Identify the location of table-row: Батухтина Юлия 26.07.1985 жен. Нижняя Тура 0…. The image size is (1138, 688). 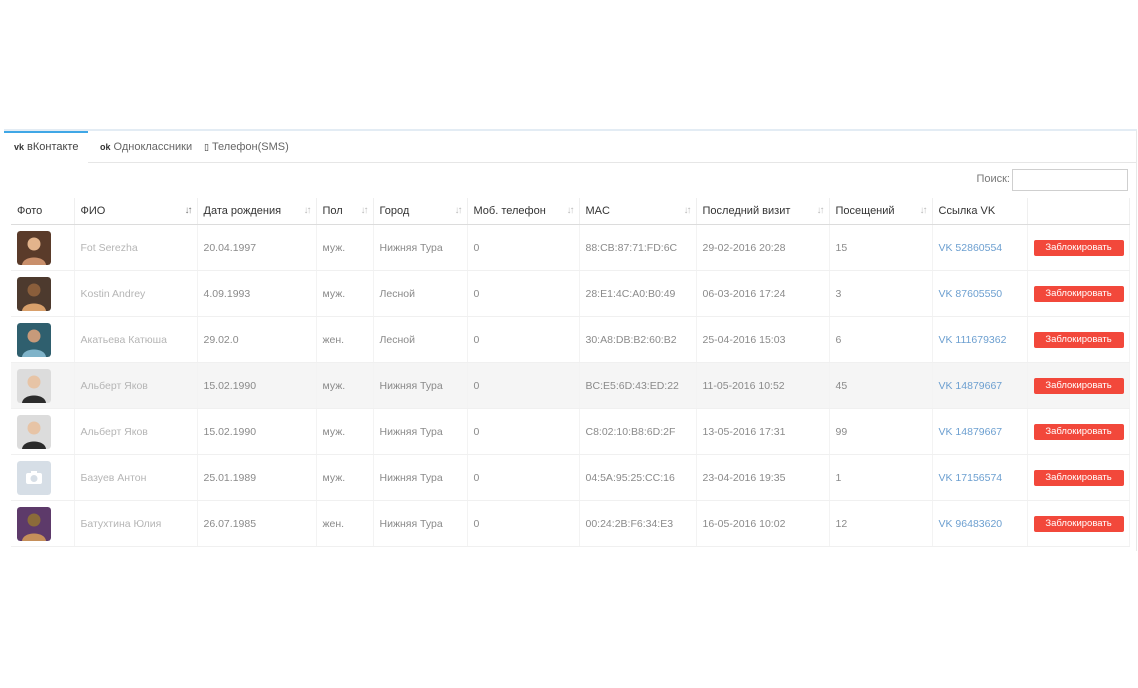
(570, 523).